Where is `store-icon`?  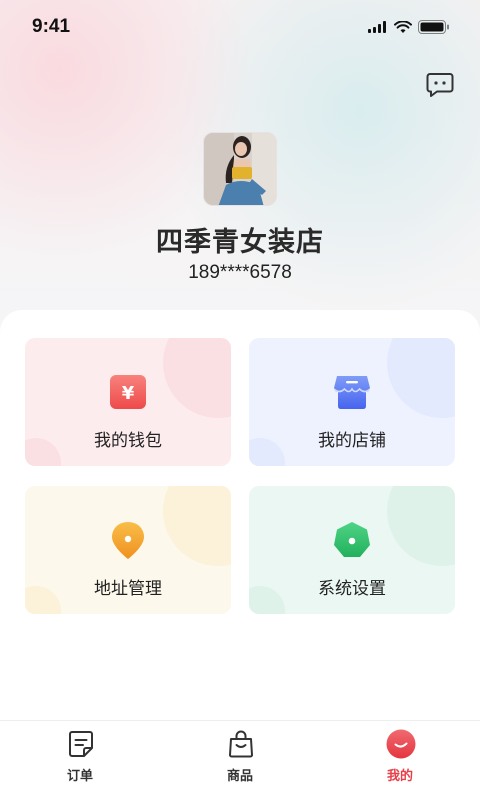
store-icon is located at coordinates (352, 392).